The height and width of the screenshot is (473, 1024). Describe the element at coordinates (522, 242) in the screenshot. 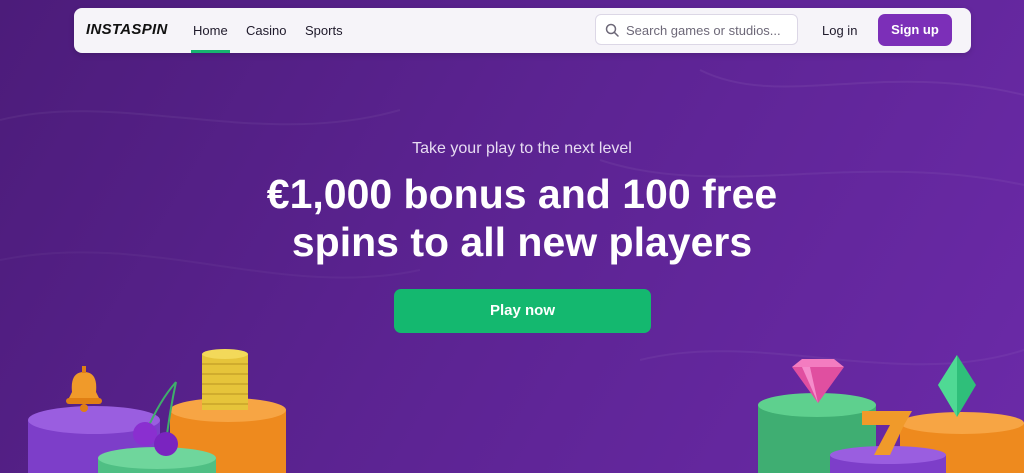

I see `hero-headline-line2: spins to all new players` at that location.